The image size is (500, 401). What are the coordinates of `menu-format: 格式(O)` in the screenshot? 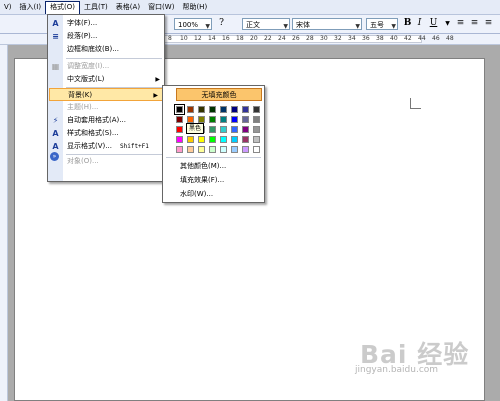 It's located at (63, 7).